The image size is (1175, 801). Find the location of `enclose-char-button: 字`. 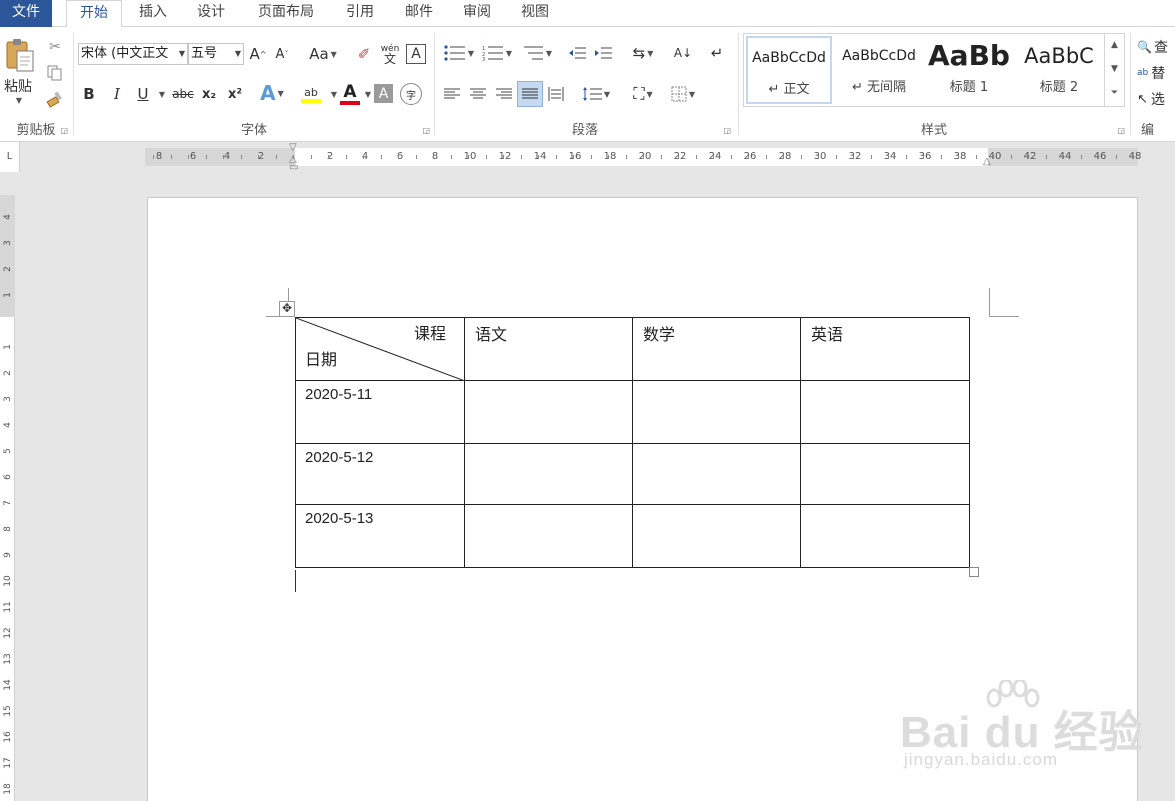

enclose-char-button: 字 is located at coordinates (411, 94).